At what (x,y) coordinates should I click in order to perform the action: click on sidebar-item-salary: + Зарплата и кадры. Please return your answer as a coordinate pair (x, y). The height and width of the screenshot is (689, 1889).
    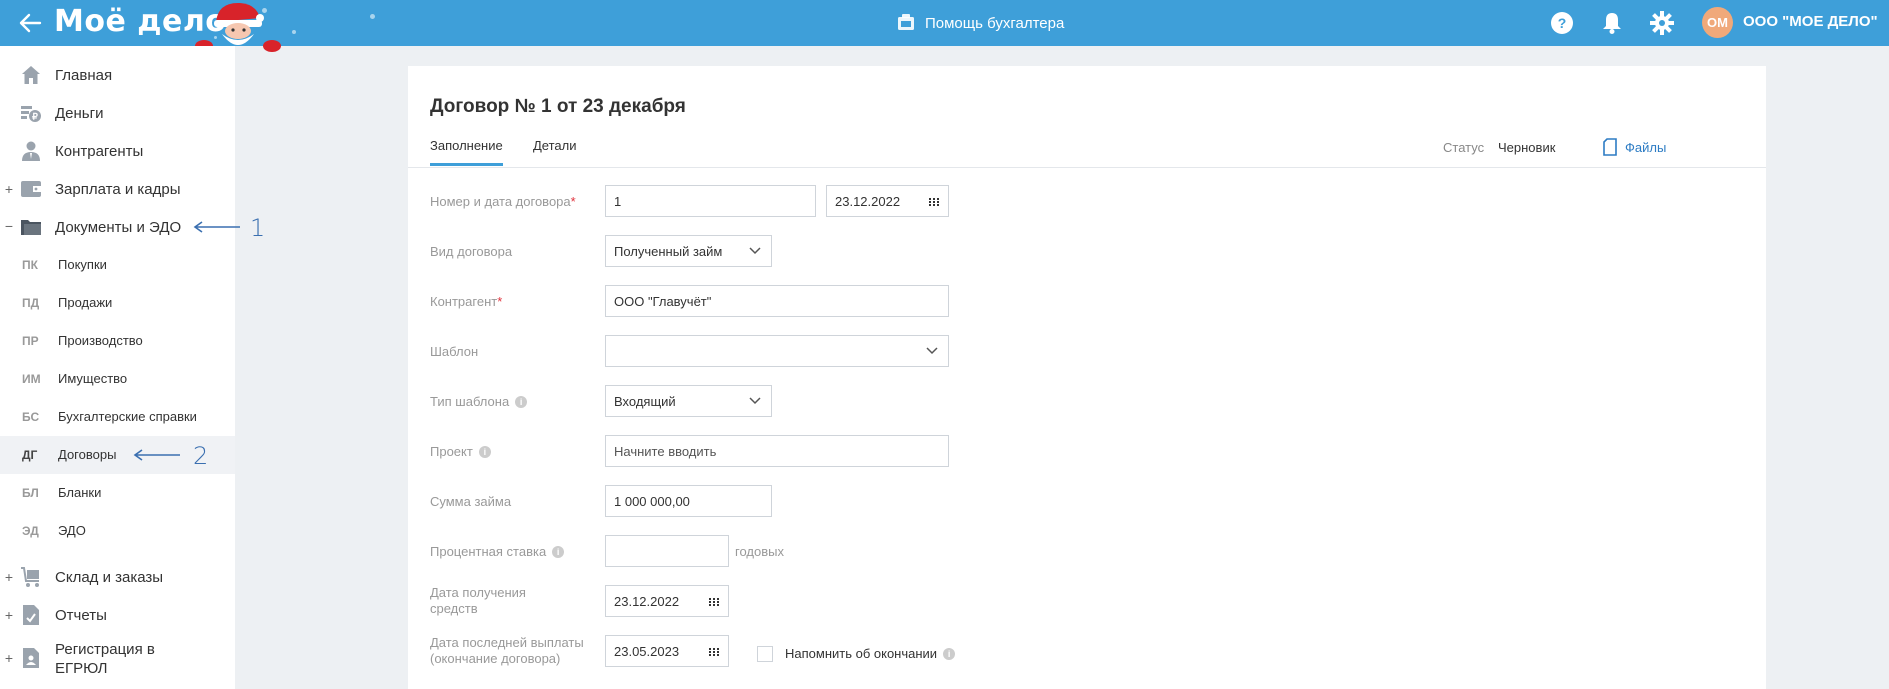
    Looking at the image, I should click on (117, 189).